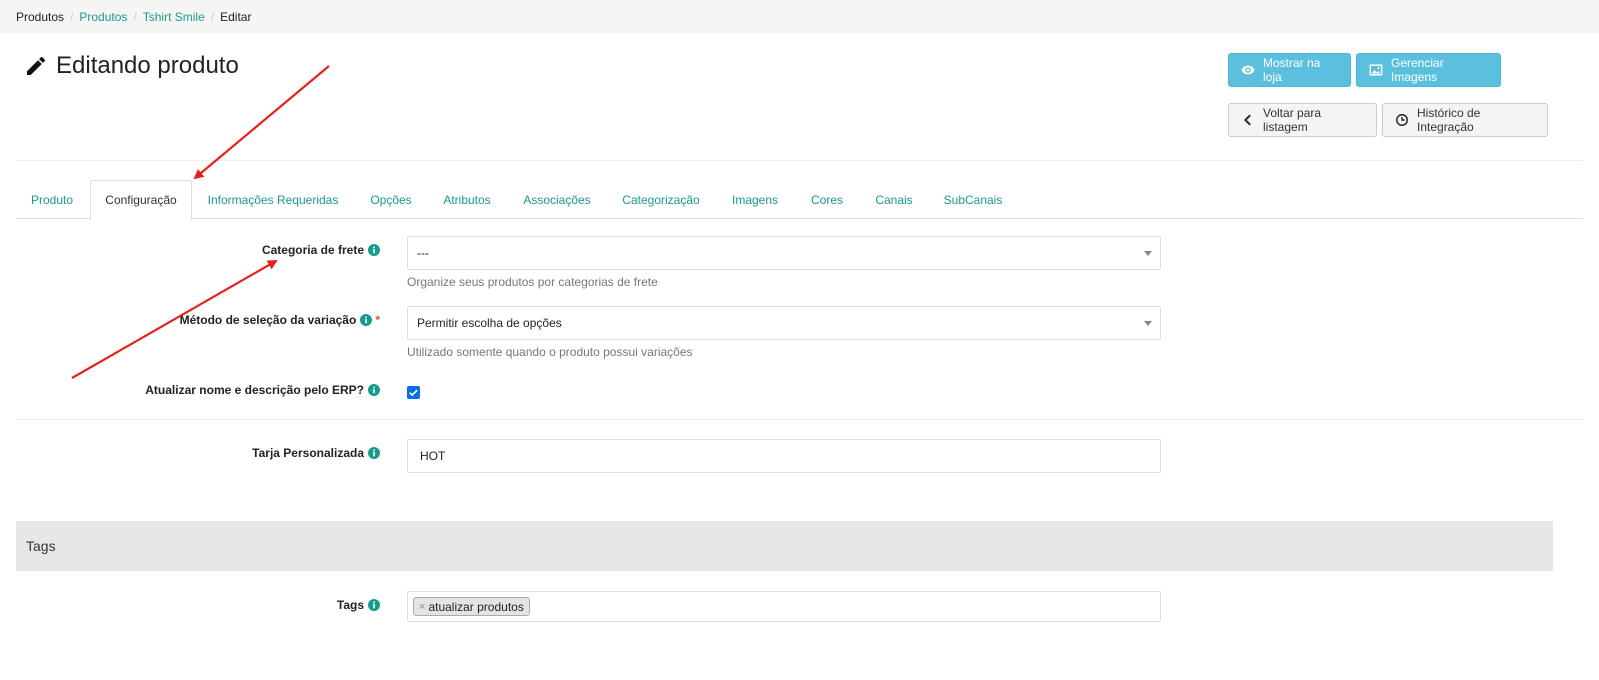 This screenshot has height=680, width=1599. I want to click on update-erp-label: Atualizar nome e descrição pelo ERP?, so click(220, 390).